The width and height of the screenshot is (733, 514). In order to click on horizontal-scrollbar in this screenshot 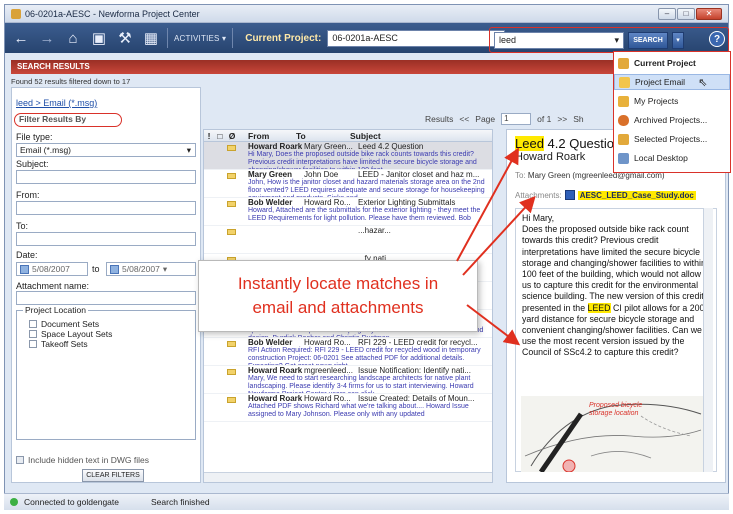, I will do `click(348, 477)`.